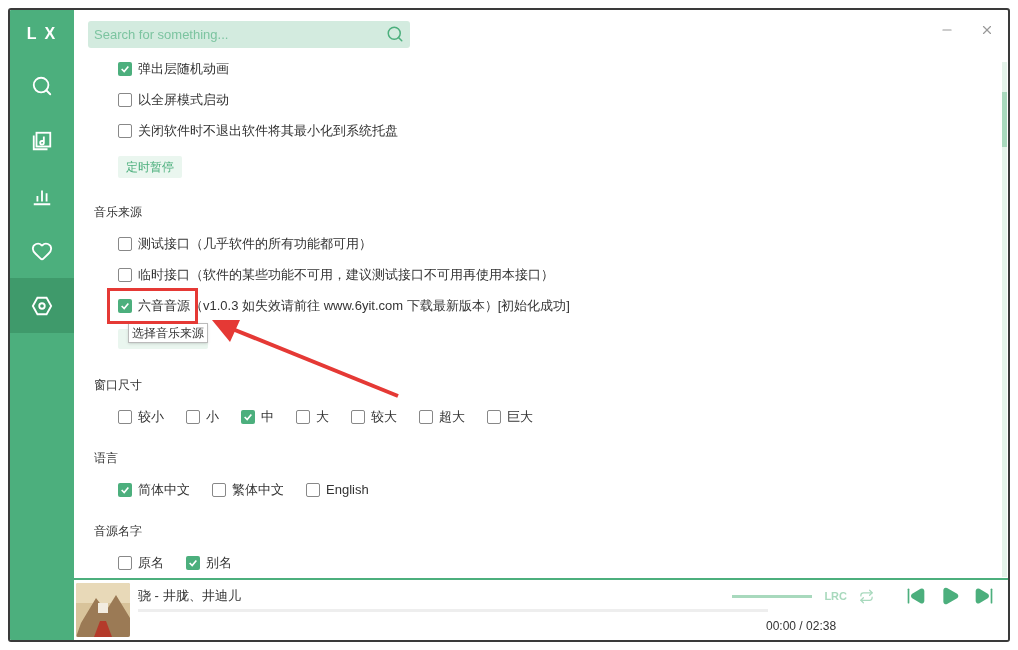 This screenshot has width=1018, height=650. Describe the element at coordinates (189, 596) in the screenshot. I see `song-title: 骁 - 井胧、井迪儿` at that location.